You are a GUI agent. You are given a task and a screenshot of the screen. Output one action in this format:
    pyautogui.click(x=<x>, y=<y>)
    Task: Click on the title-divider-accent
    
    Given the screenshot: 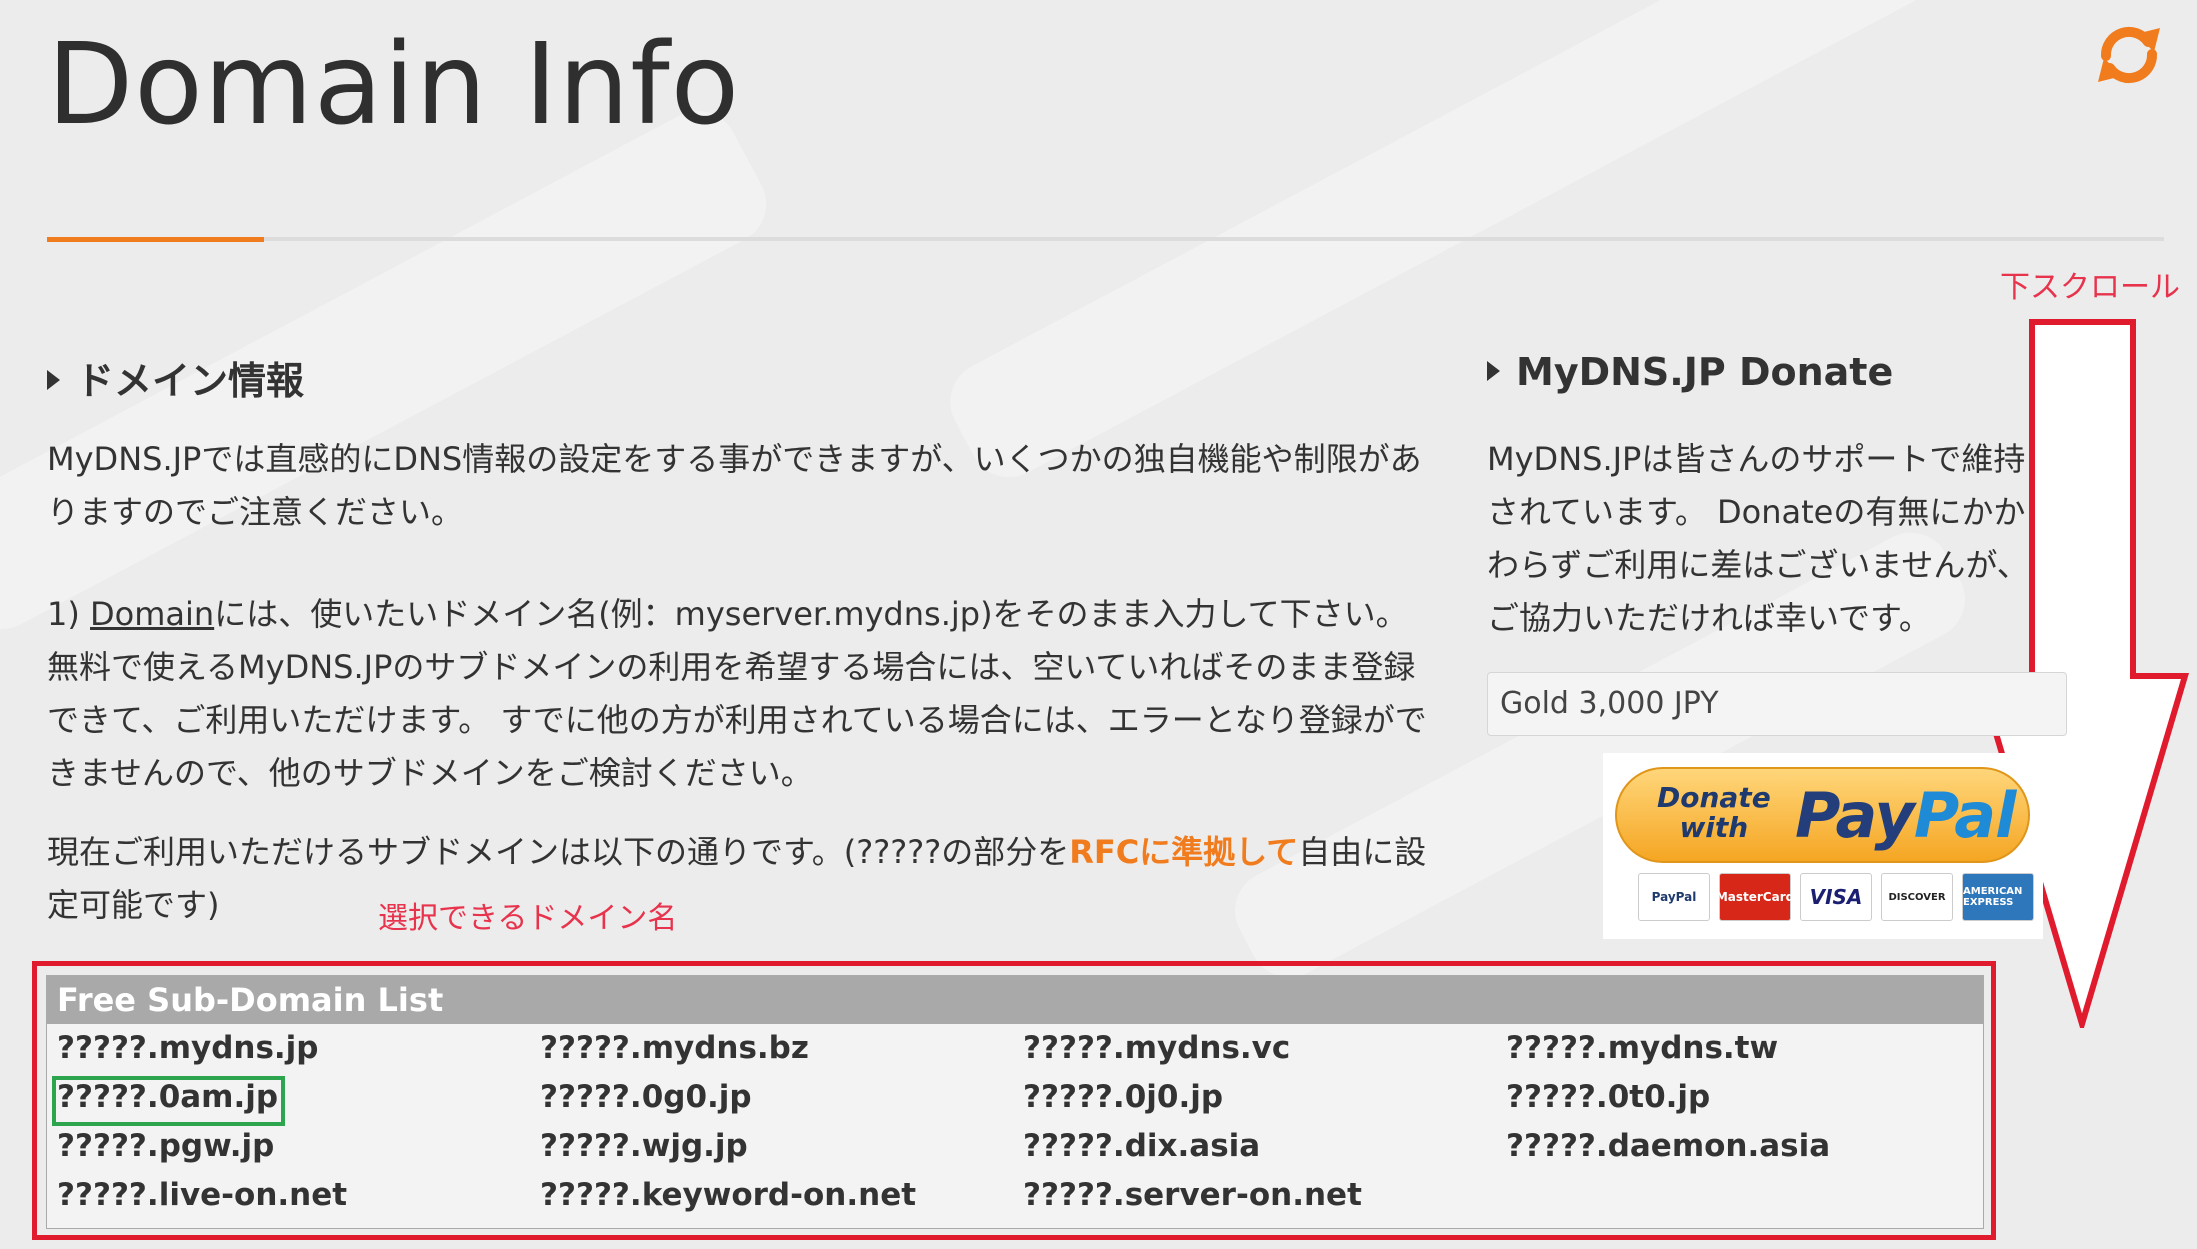 What is the action you would take?
    pyautogui.click(x=155, y=239)
    